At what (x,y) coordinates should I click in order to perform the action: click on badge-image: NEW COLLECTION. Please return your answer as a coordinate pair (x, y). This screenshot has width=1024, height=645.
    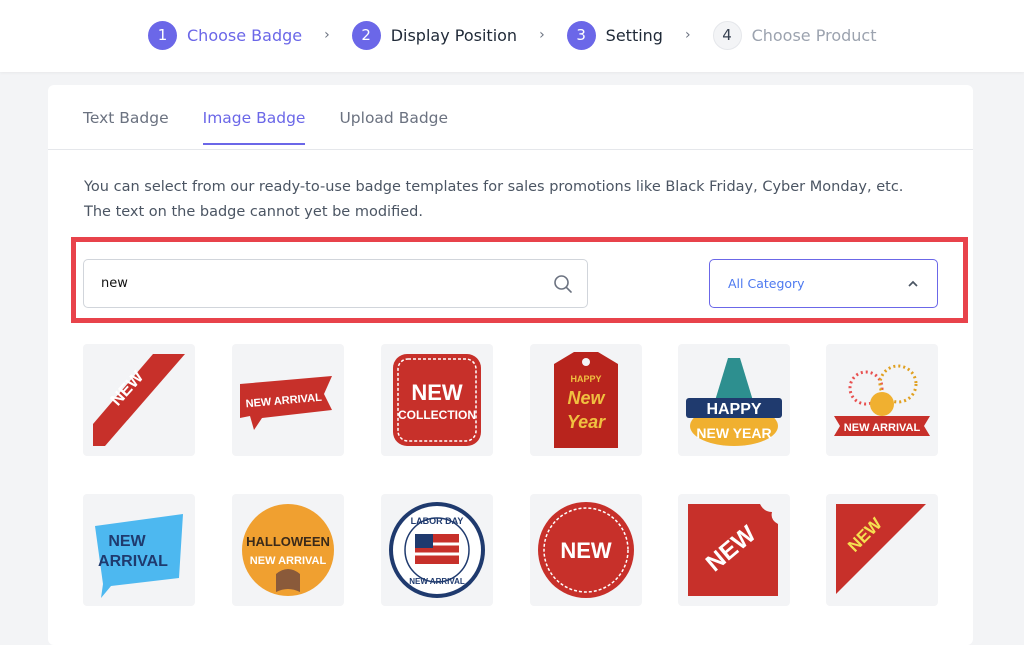
    Looking at the image, I should click on (437, 400).